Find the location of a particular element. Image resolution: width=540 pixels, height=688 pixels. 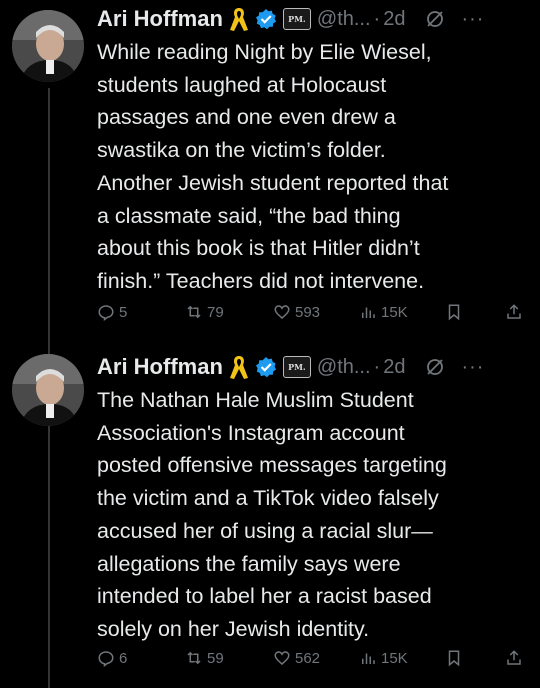

reply-count: 6 is located at coordinates (123, 658).